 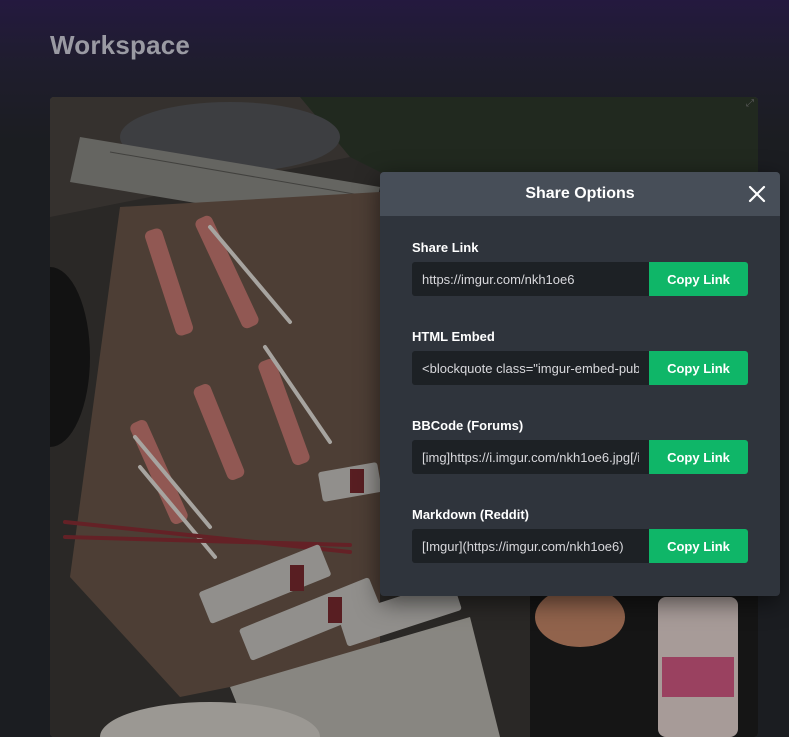 What do you see at coordinates (751, 104) in the screenshot?
I see `resize-handle-icon: ⤢` at bounding box center [751, 104].